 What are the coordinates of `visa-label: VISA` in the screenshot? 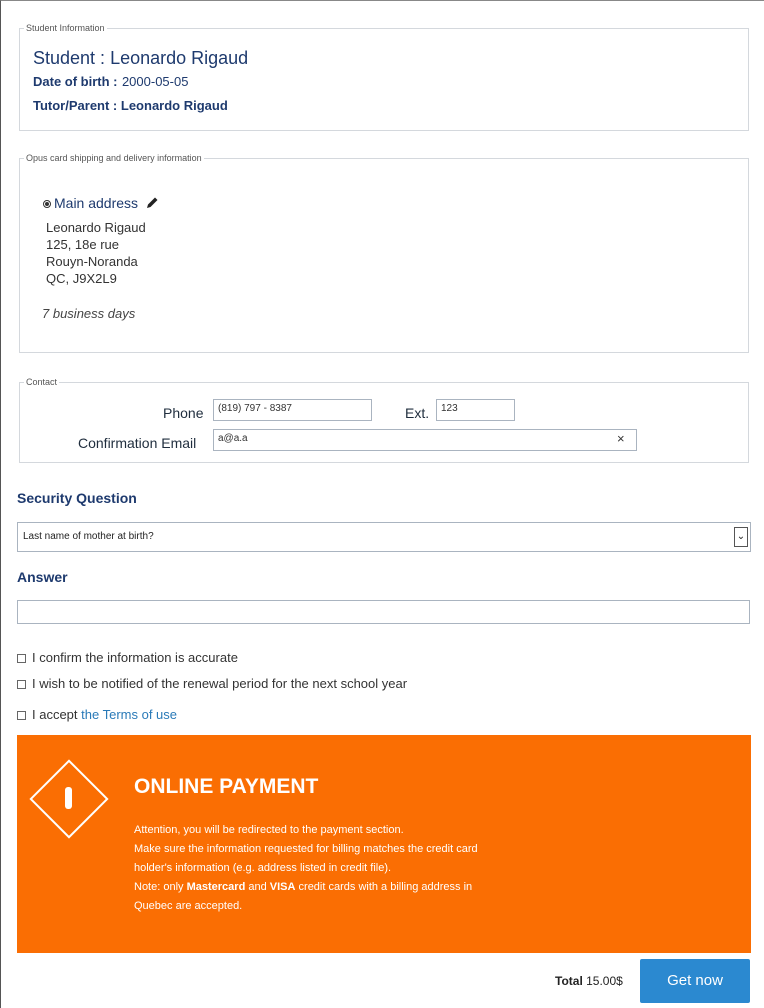 It's located at (282, 887).